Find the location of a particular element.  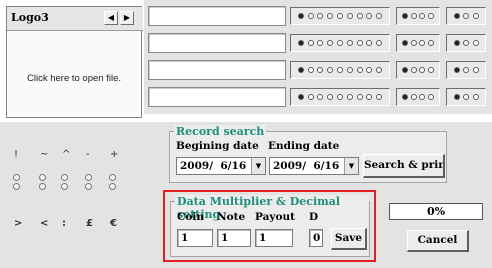

coin-input: 1 is located at coordinates (195, 238).